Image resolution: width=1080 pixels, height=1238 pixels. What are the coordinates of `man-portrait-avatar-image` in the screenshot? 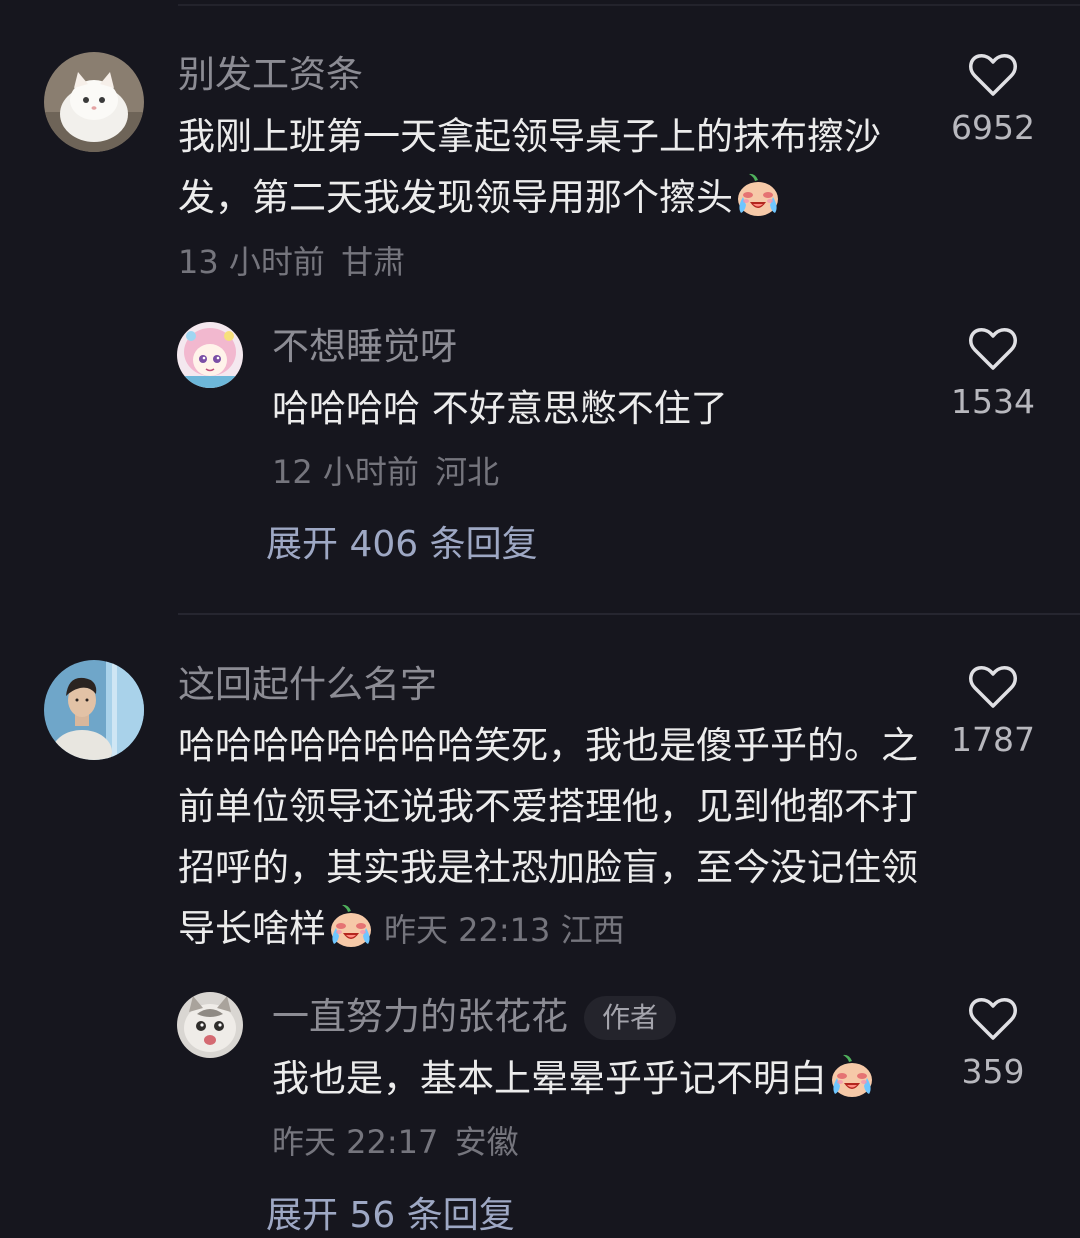 It's located at (94, 710).